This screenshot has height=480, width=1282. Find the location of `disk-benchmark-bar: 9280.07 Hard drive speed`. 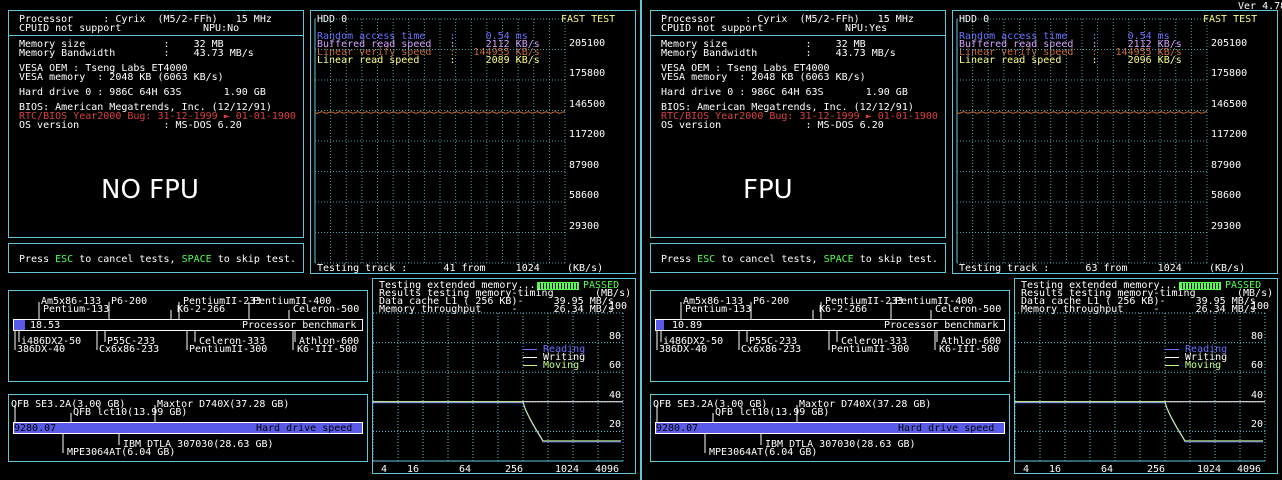

disk-benchmark-bar: 9280.07 Hard drive speed is located at coordinates (830, 428).